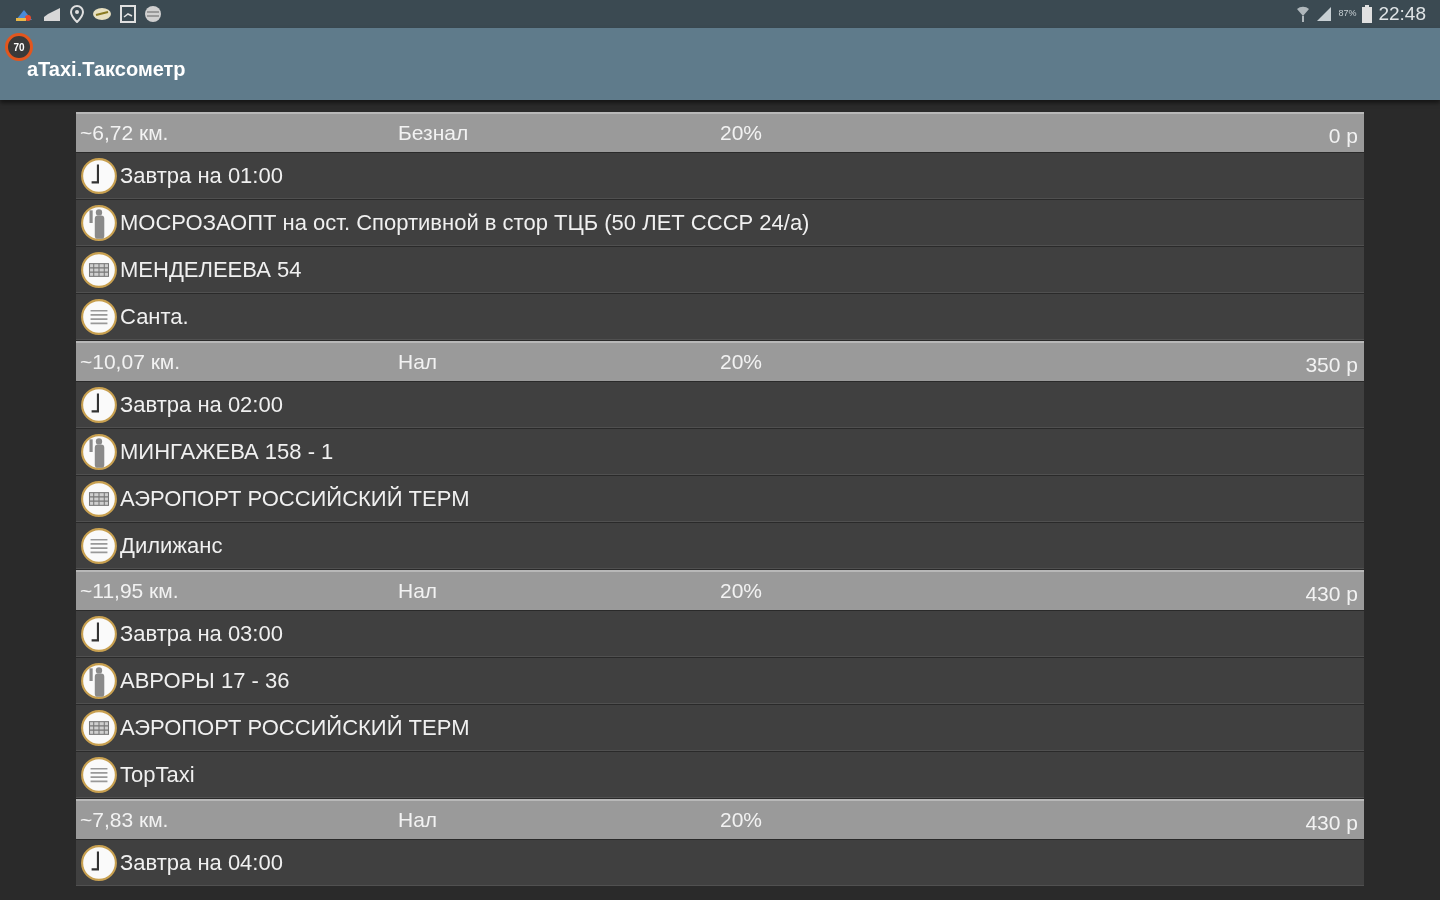  I want to click on order-row: Завтра на 01:00, so click(720, 176).